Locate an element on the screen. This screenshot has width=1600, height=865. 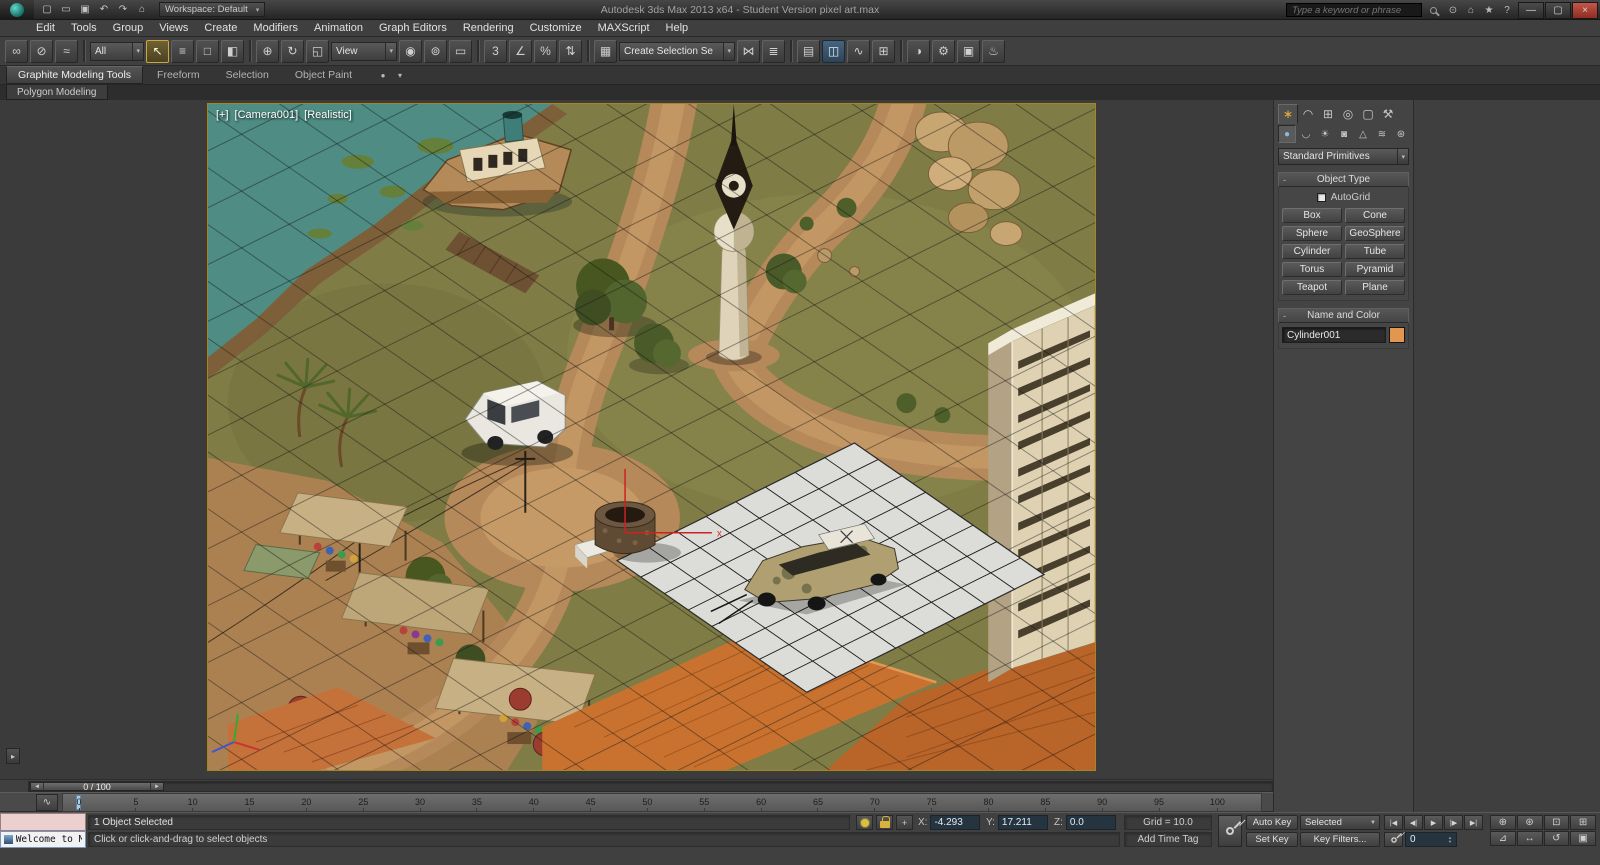
edit-named-selection-sets-button: ▦ is located at coordinates (605, 51).